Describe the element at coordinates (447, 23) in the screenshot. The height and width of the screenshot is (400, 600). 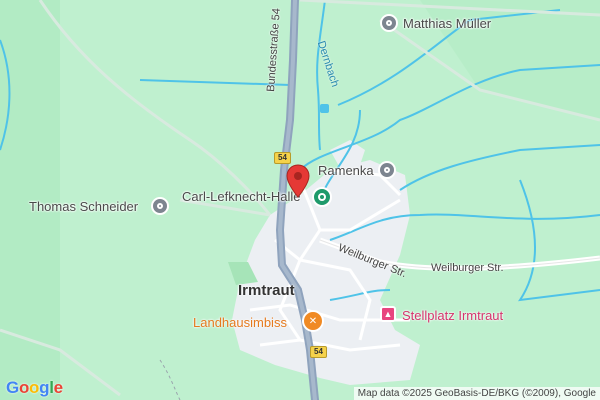
I see `matthias-mueller-label: Matthias Müller` at that location.